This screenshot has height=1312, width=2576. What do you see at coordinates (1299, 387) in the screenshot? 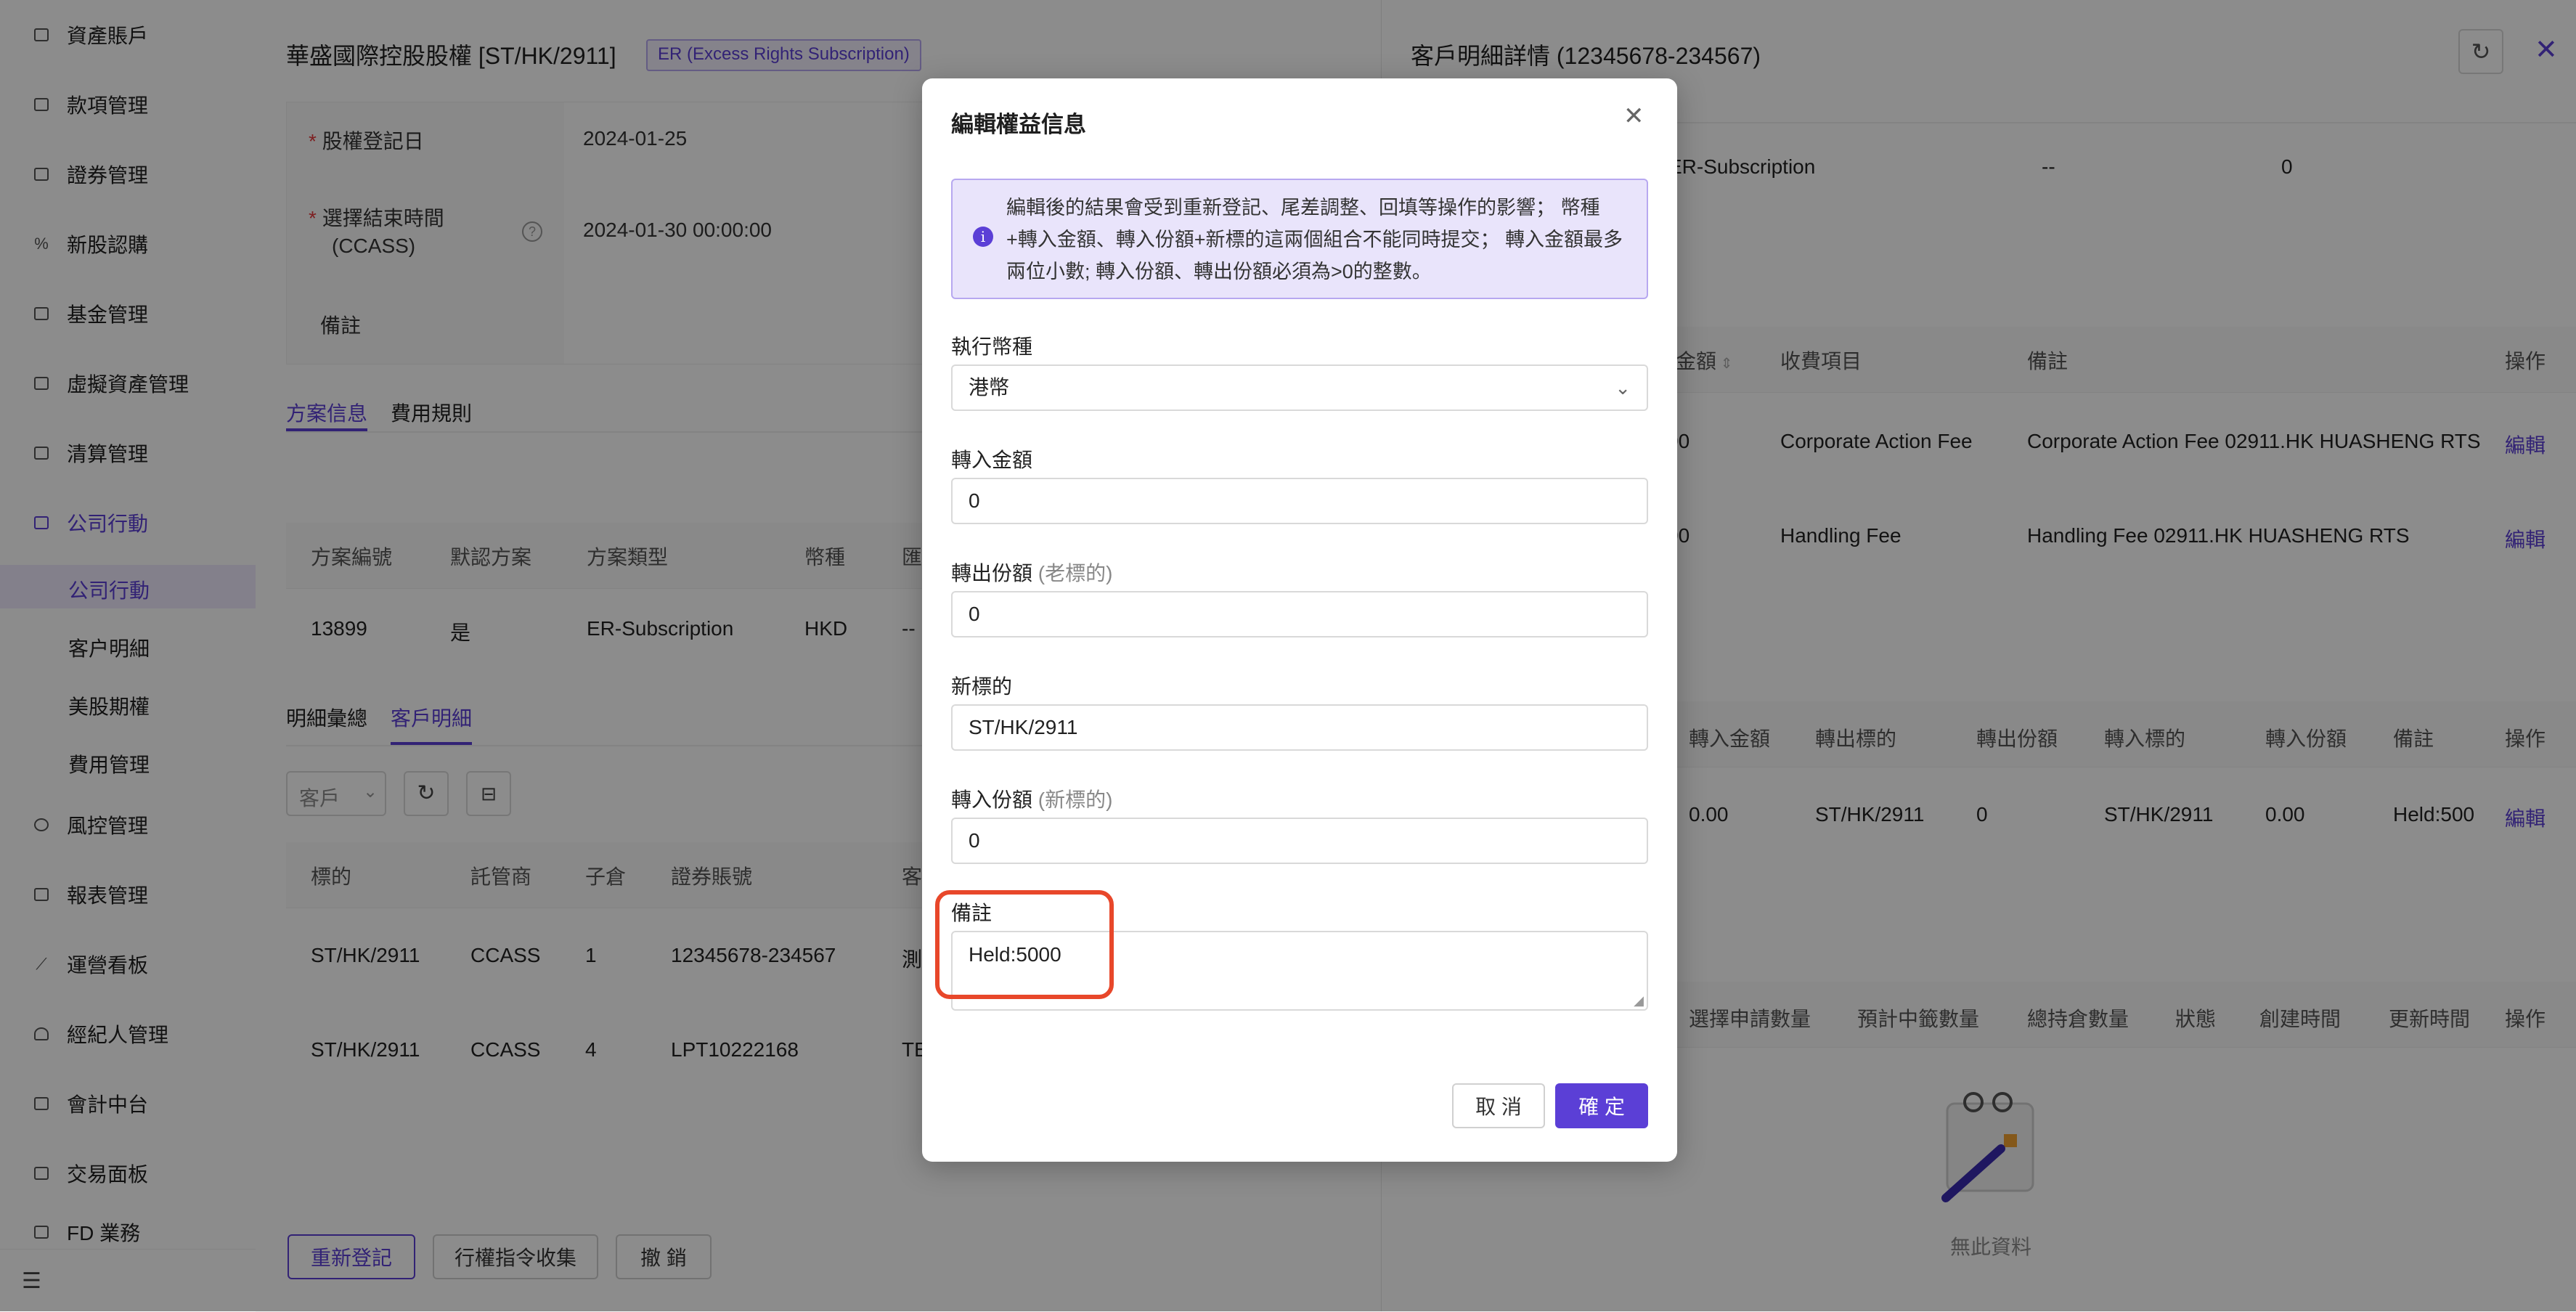
I see `currency-select: 港幣 ⌄` at bounding box center [1299, 387].